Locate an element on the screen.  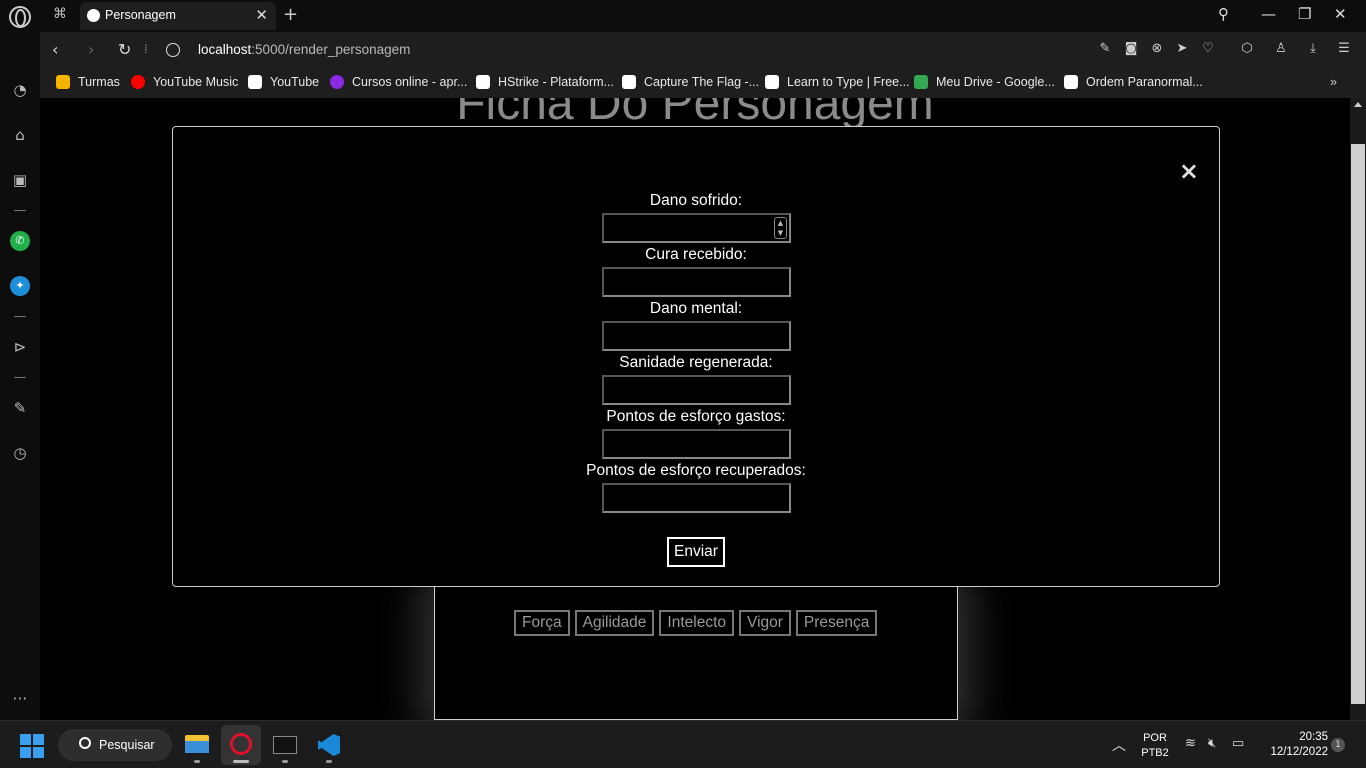
terminal-icon is located at coordinates (285, 745).